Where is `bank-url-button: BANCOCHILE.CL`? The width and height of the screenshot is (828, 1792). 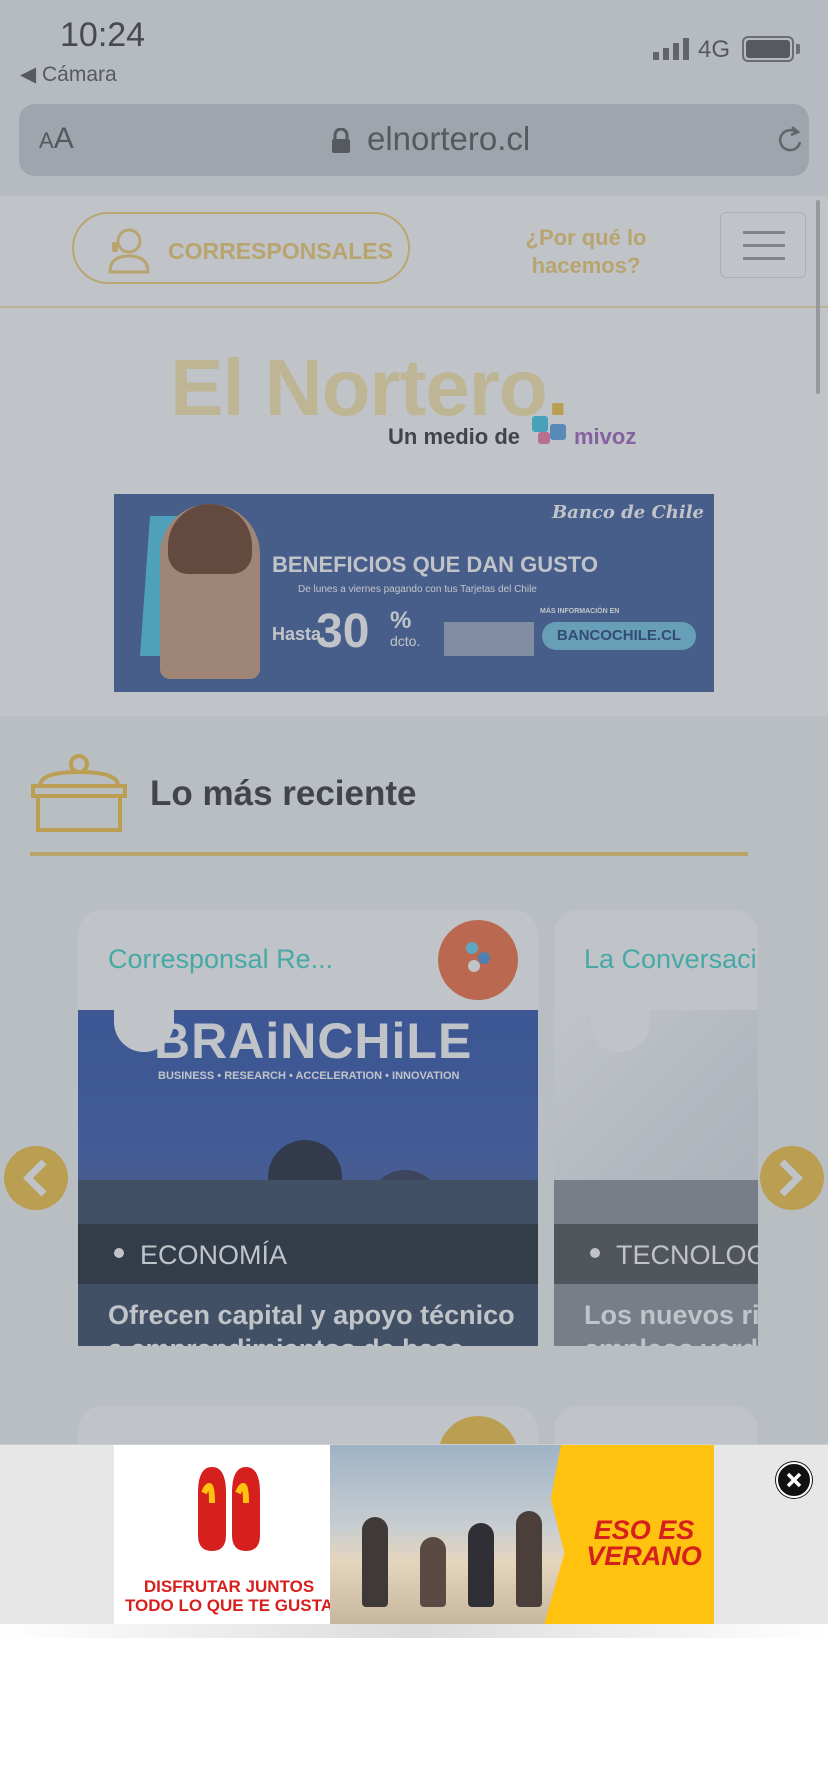
bank-url-button: BANCOCHILE.CL is located at coordinates (619, 636).